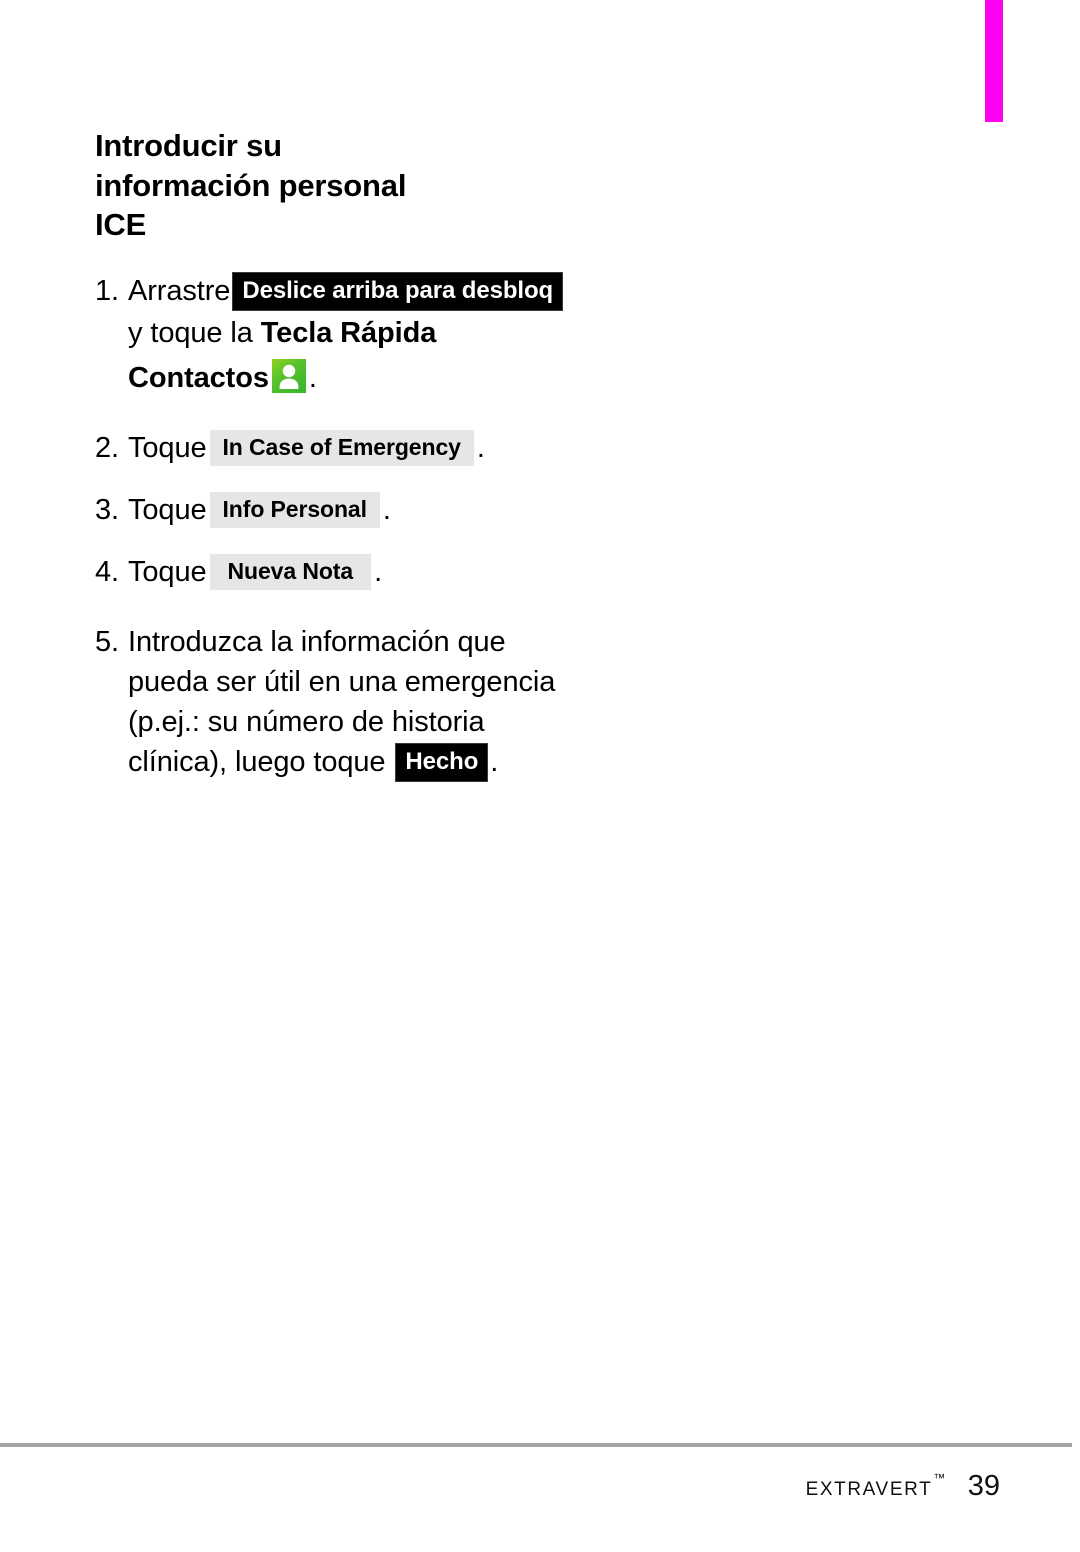 The width and height of the screenshot is (1080, 1552). Describe the element at coordinates (342, 682) in the screenshot. I see `step-5-line-2: pueda ser útil en una emergencia` at that location.